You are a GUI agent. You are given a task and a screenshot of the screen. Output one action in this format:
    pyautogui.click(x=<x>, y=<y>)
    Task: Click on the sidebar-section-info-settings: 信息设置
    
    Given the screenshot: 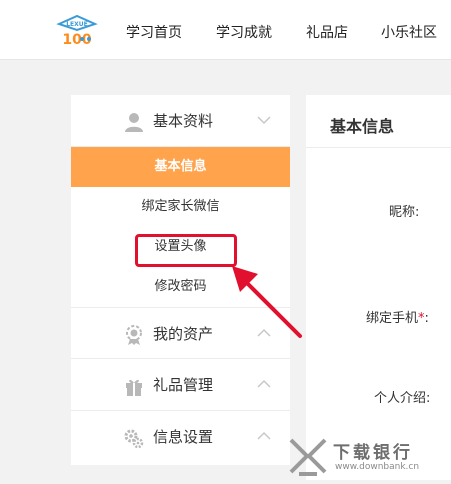 What is the action you would take?
    pyautogui.click(x=180, y=437)
    